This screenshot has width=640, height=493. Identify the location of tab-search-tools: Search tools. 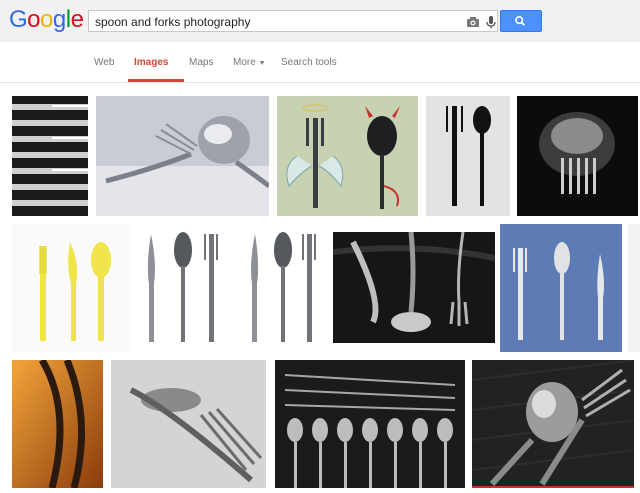
(309, 62).